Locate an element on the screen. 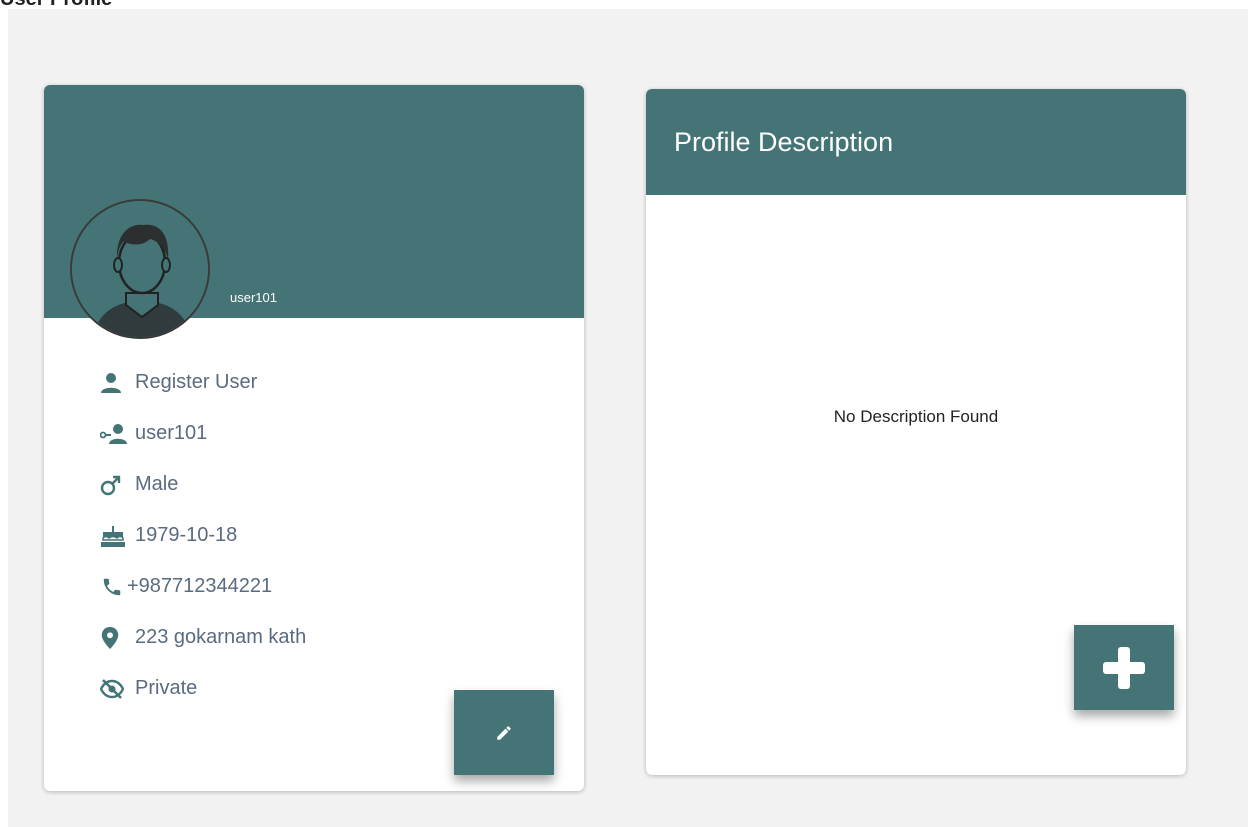 The image size is (1252, 827). info-item-label: Private is located at coordinates (166, 688).